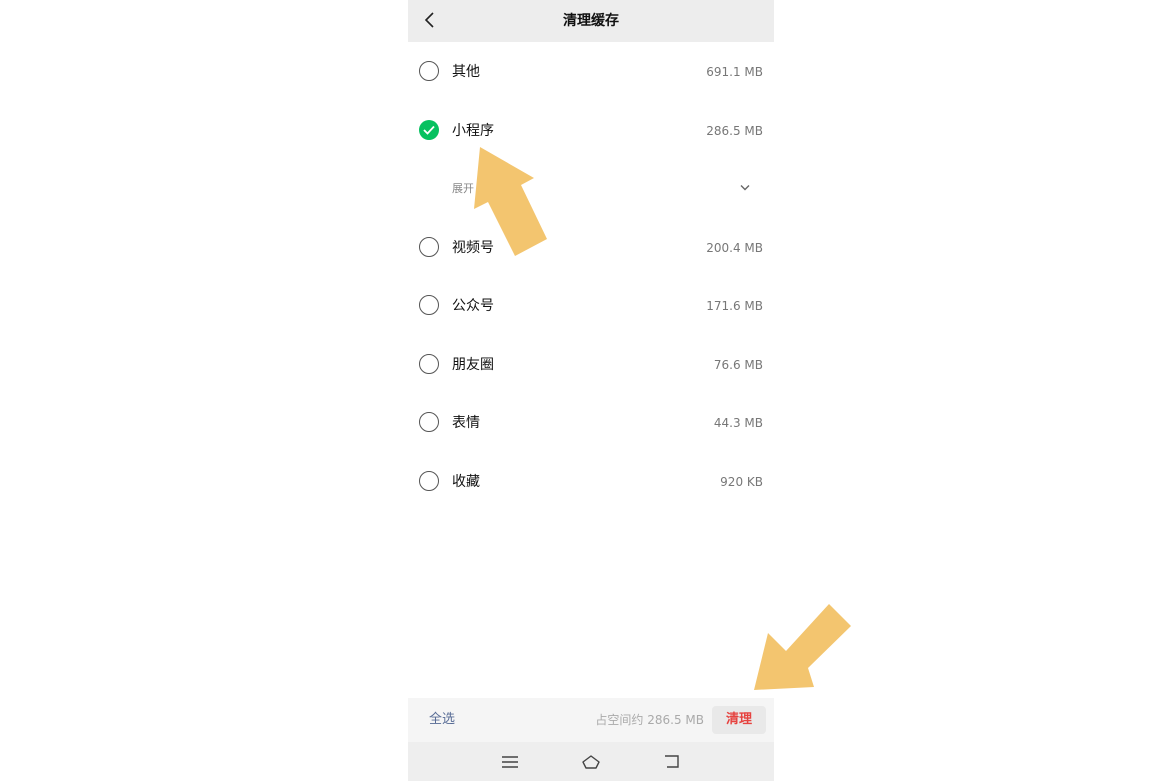 Image resolution: width=1173 pixels, height=781 pixels. I want to click on item-label: 朋友圈, so click(473, 365).